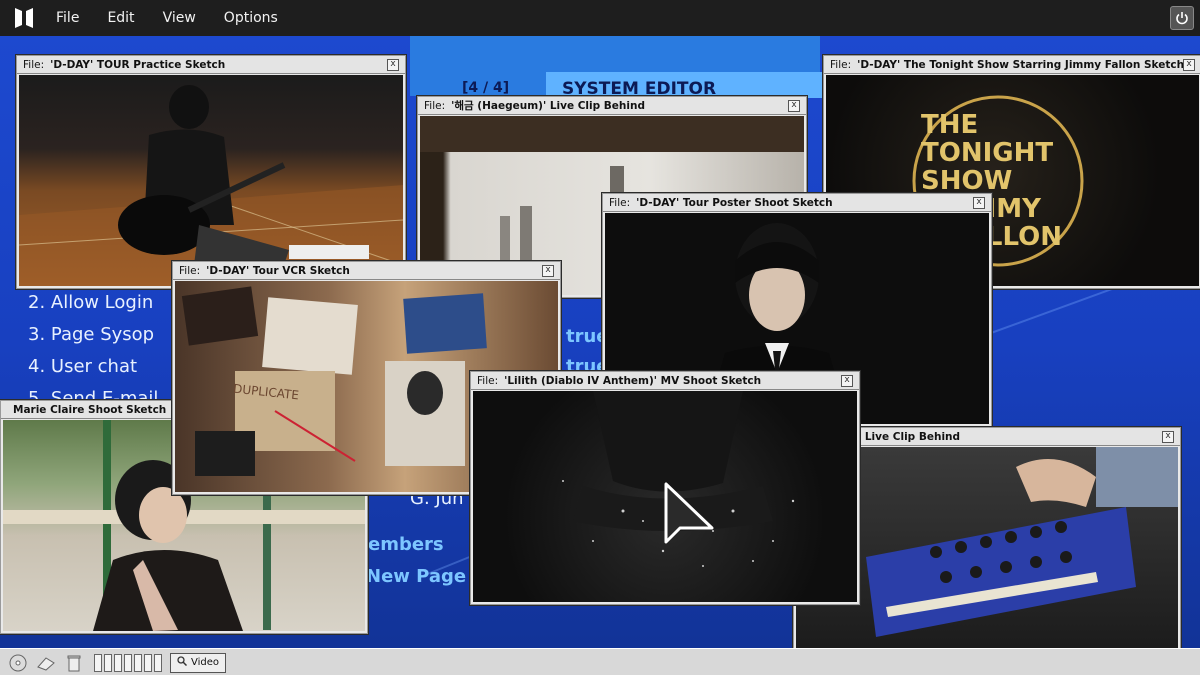  What do you see at coordinates (182, 662) in the screenshot?
I see `magnifier-icon` at bounding box center [182, 662].